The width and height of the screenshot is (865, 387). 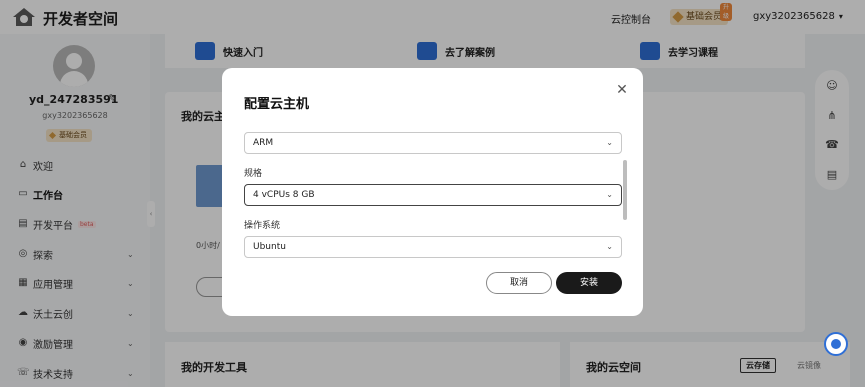 I want to click on os-value: Ubuntu, so click(x=269, y=247).